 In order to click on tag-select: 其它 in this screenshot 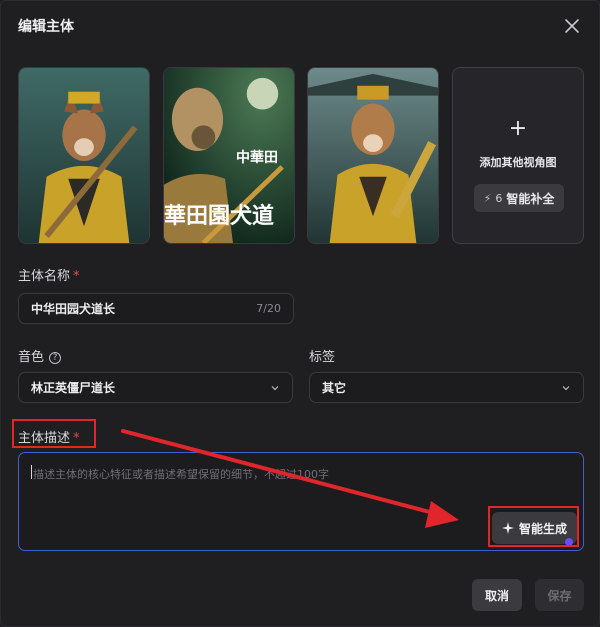, I will do `click(446, 387)`.